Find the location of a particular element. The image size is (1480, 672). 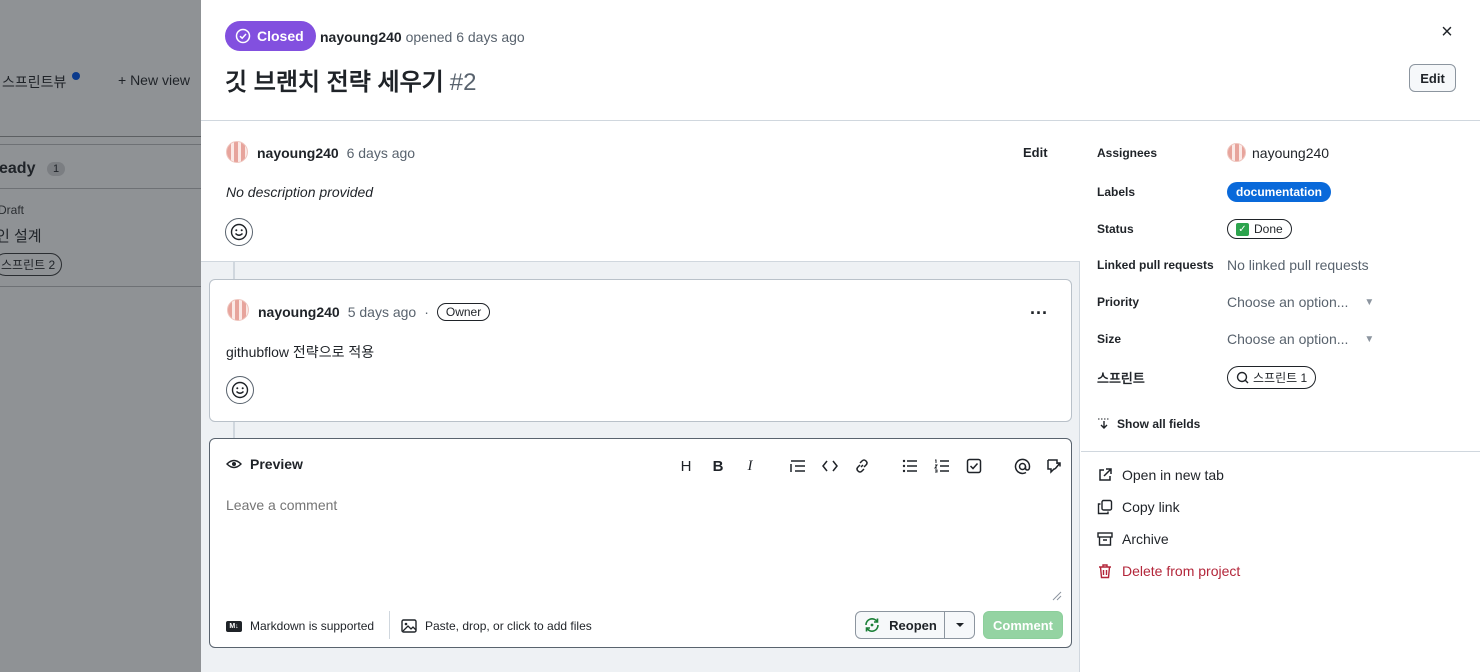

field-label: Priority is located at coordinates (1118, 302).